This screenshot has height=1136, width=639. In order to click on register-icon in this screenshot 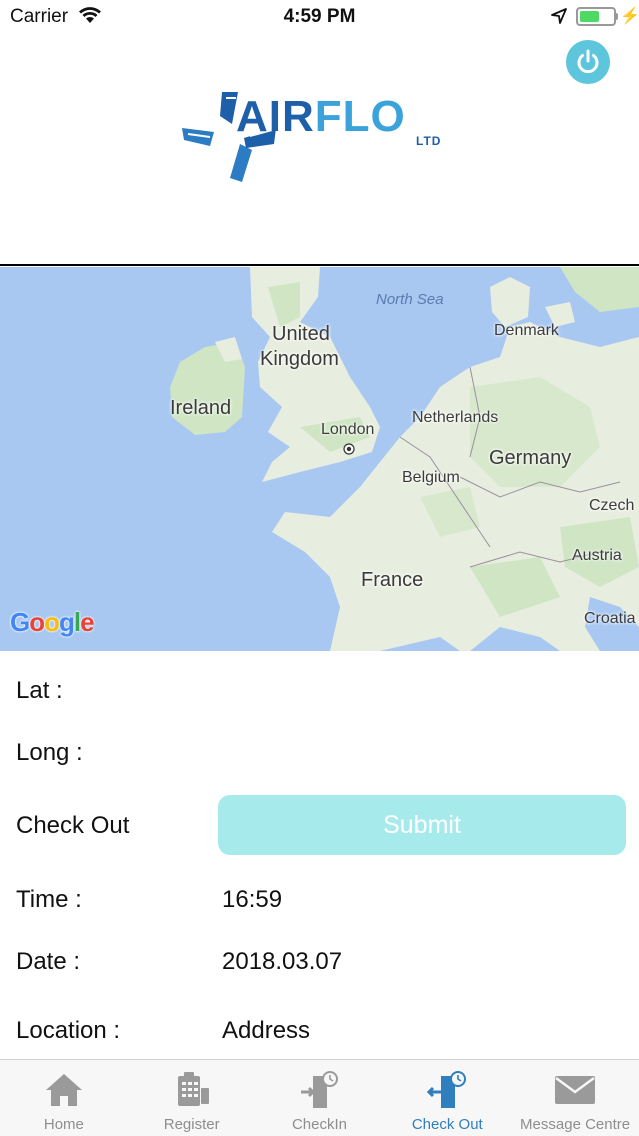, I will do `click(193, 1089)`.